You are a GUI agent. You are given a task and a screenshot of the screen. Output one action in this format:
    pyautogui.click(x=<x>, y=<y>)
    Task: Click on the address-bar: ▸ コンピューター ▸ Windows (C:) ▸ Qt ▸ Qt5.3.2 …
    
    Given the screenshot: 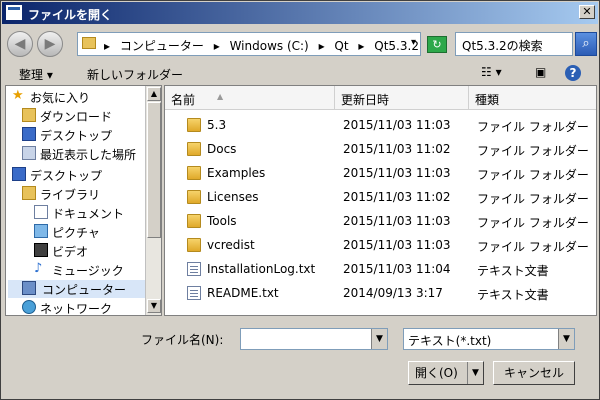 What is the action you would take?
    pyautogui.click(x=256, y=44)
    